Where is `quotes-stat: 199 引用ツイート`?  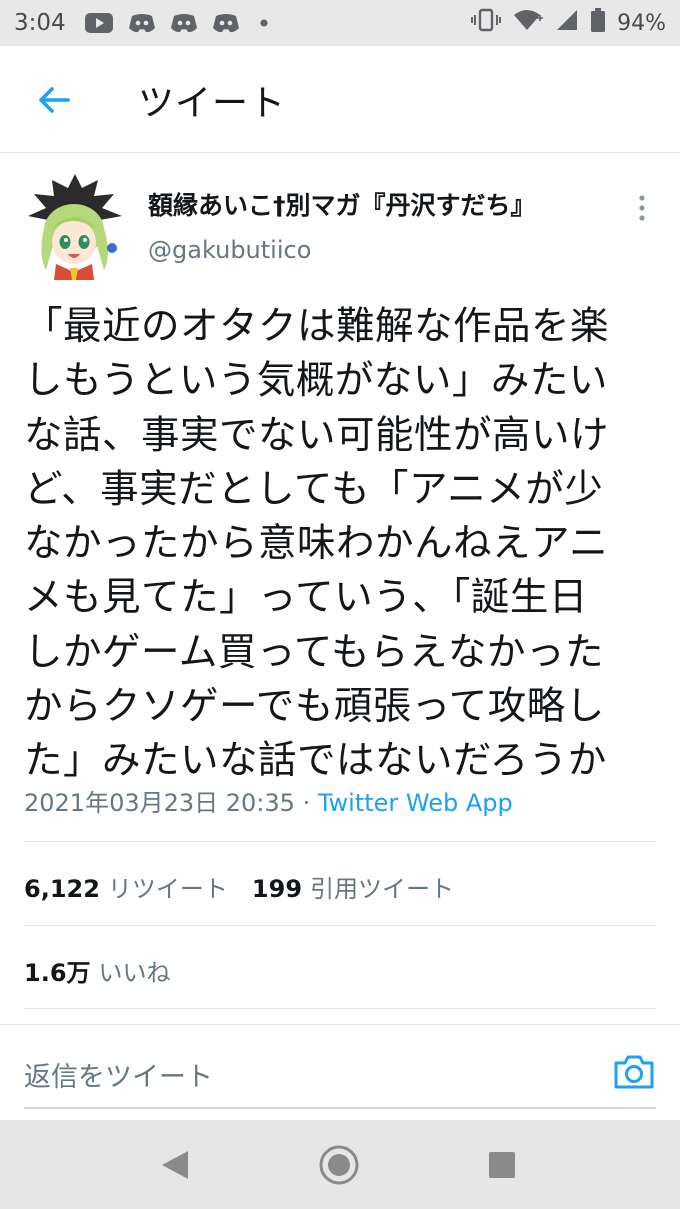 quotes-stat: 199 引用ツイート is located at coordinates (353, 889).